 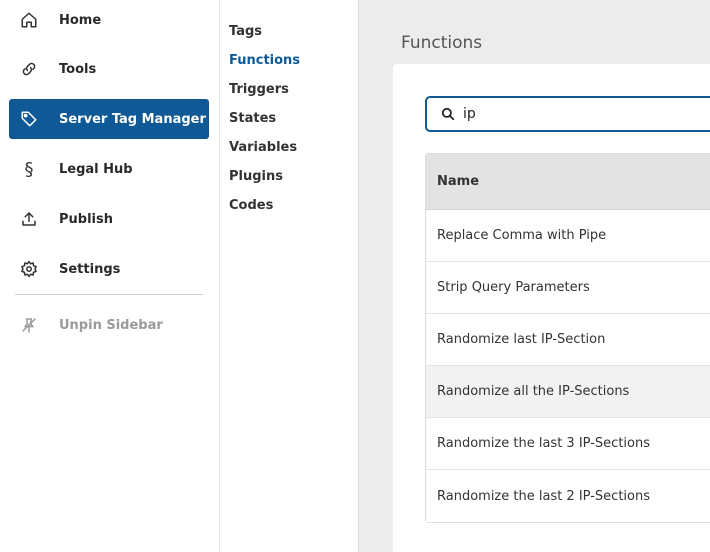 I want to click on sidebar-item-server-tag-manager: Server Tag Manager, so click(x=109, y=119).